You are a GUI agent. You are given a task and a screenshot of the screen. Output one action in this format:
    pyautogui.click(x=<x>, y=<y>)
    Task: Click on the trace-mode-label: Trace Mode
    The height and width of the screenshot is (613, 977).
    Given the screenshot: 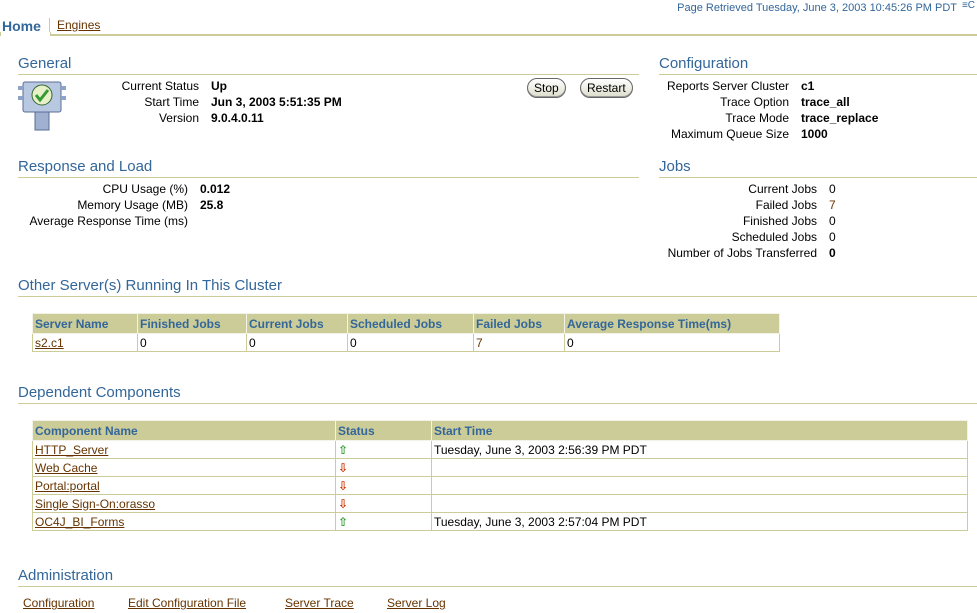 What is the action you would take?
    pyautogui.click(x=757, y=118)
    